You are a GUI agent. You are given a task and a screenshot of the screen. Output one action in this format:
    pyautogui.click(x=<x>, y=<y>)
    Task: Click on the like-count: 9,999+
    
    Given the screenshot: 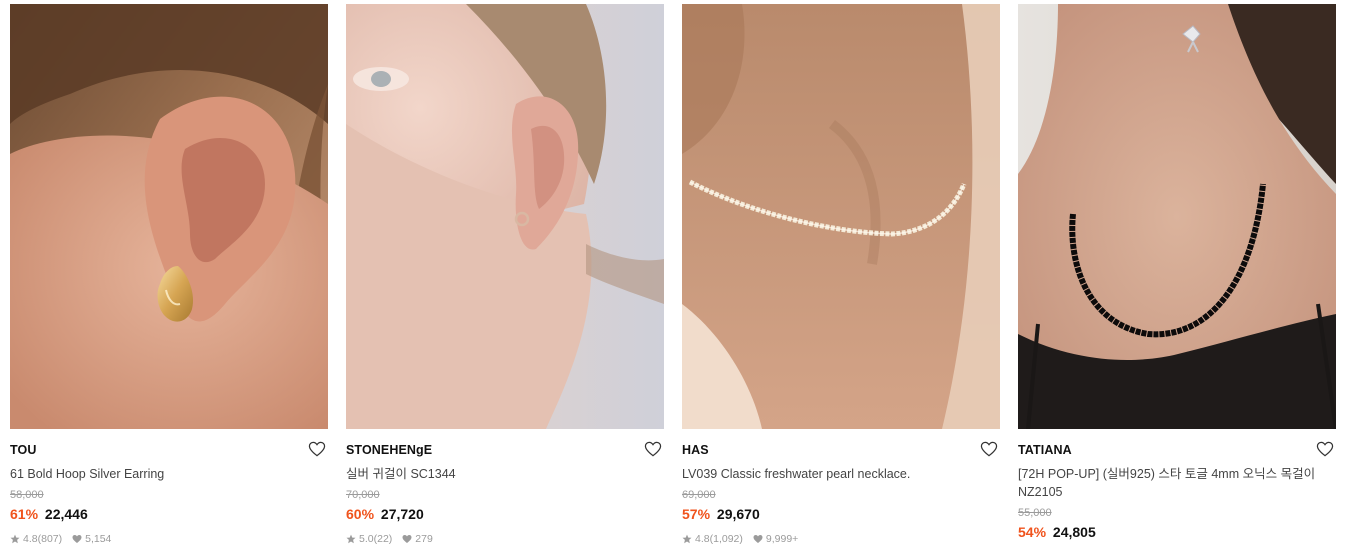 What is the action you would take?
    pyautogui.click(x=782, y=539)
    